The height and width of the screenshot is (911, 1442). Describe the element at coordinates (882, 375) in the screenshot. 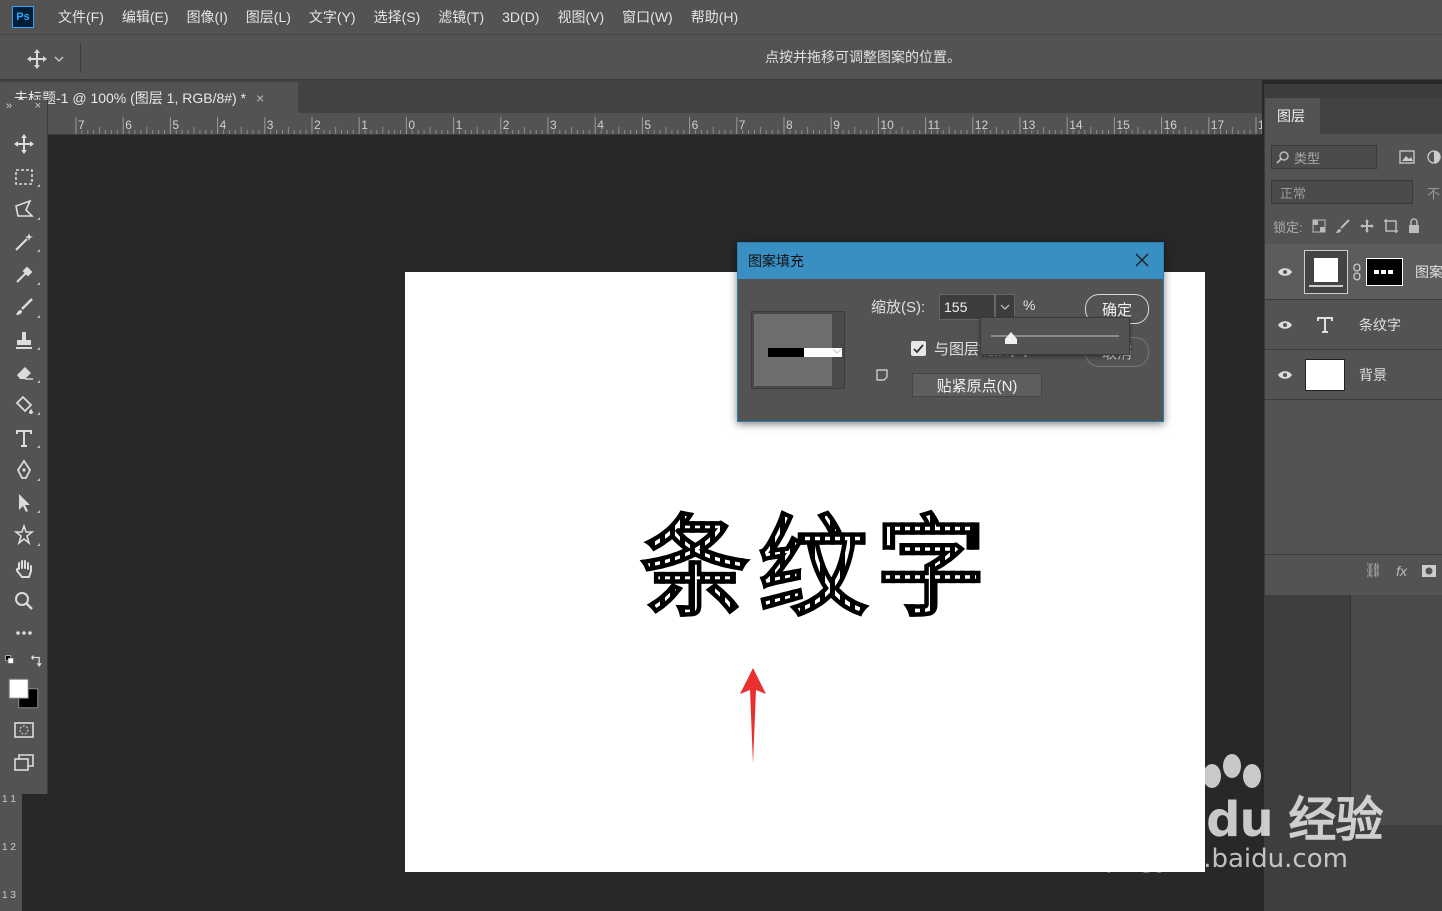

I see `new-preset-icon` at that location.